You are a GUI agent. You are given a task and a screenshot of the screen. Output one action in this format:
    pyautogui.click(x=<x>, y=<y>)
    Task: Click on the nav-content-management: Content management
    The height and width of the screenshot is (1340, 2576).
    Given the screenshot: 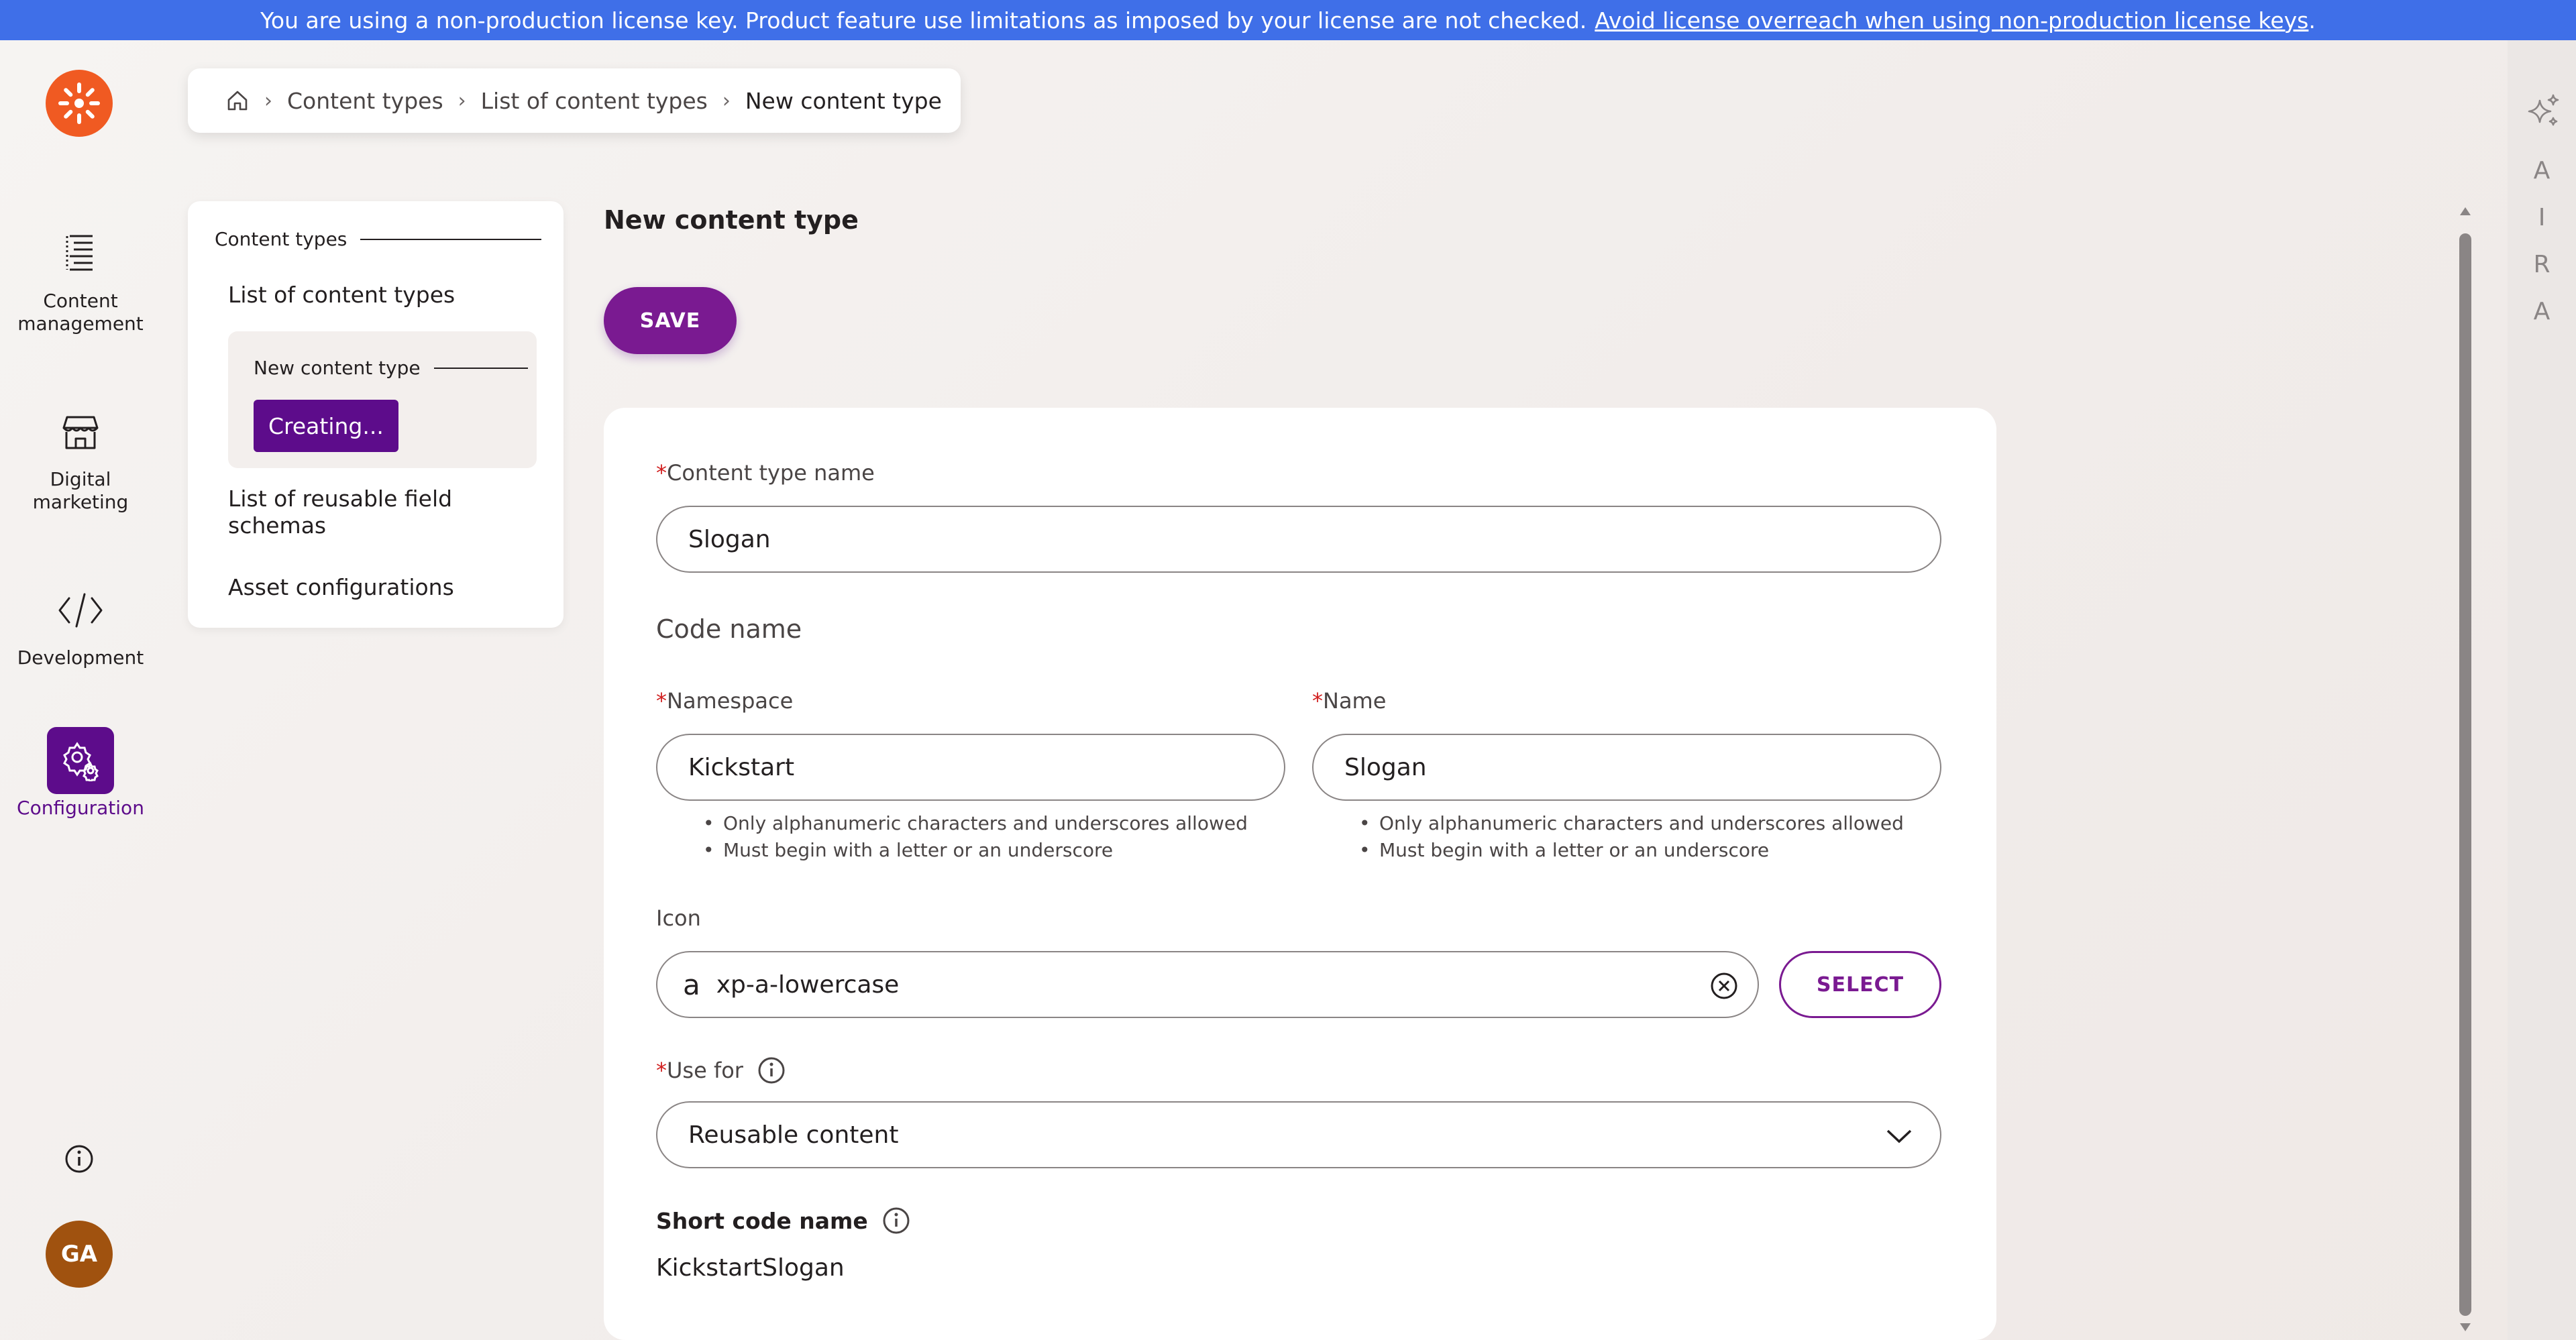 What is the action you would take?
    pyautogui.click(x=80, y=277)
    